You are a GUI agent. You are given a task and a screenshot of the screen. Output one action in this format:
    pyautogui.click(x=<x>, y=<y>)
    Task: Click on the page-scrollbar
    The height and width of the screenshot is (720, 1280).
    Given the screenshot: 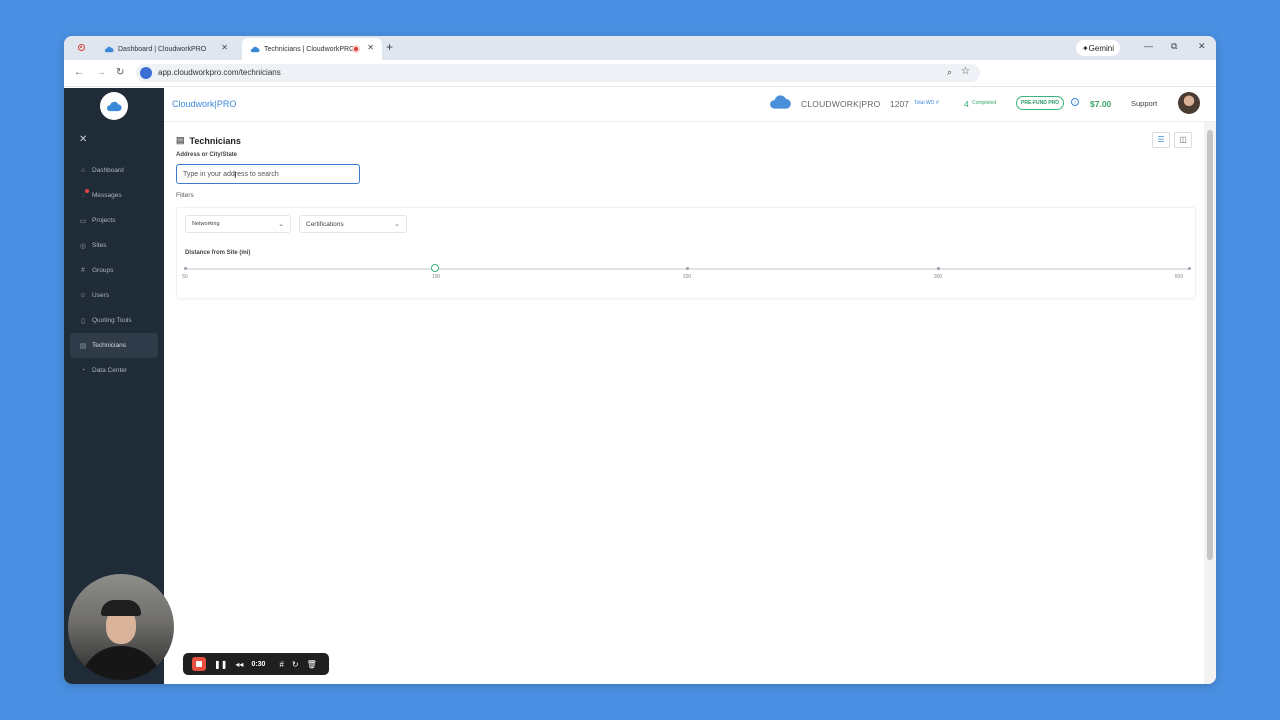 What is the action you would take?
    pyautogui.click(x=1210, y=403)
    